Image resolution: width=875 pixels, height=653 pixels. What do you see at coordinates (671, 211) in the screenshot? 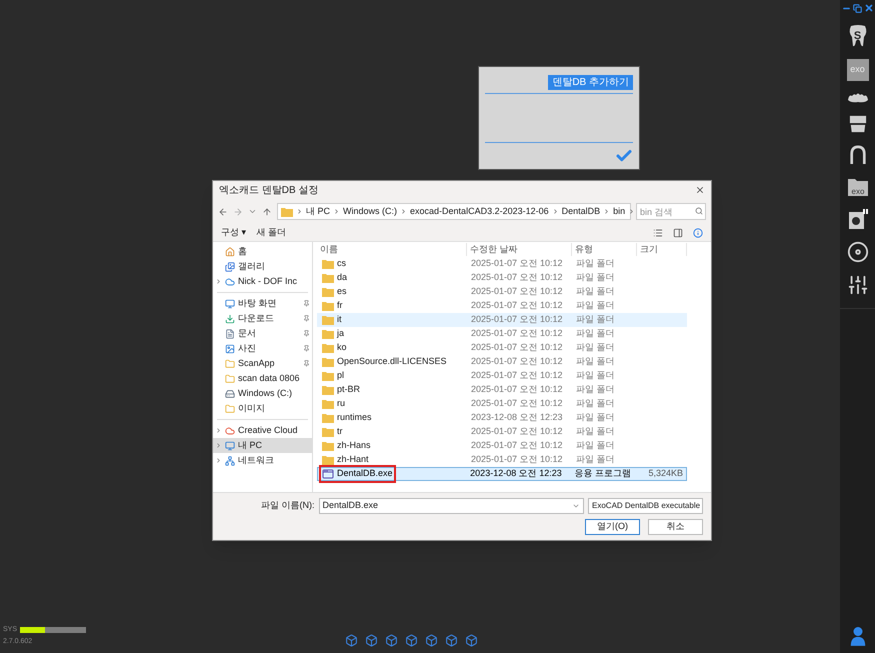
I see `search-field: bin 검색` at bounding box center [671, 211].